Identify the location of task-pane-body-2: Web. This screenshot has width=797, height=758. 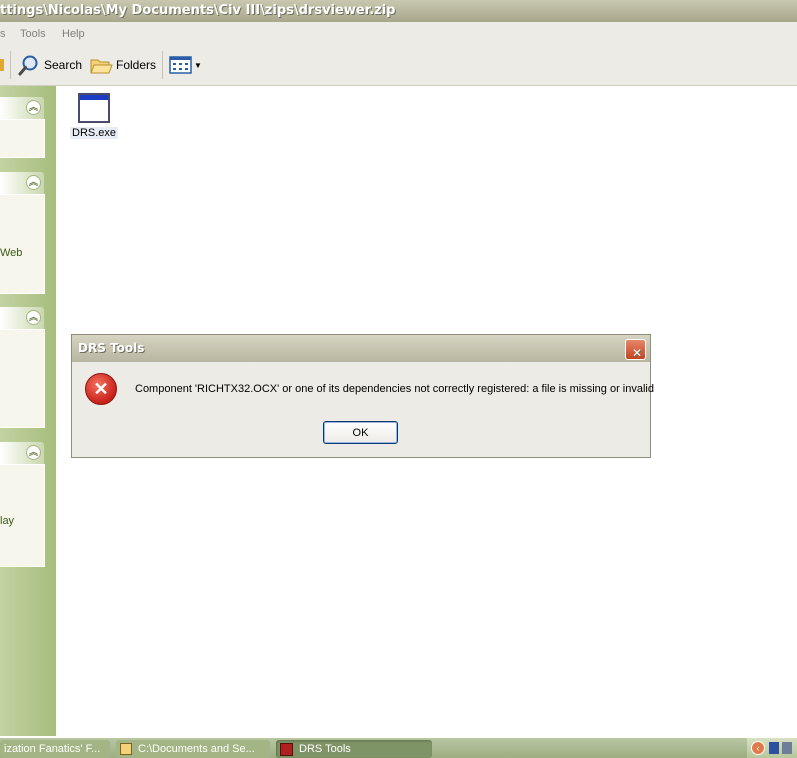
(22, 244).